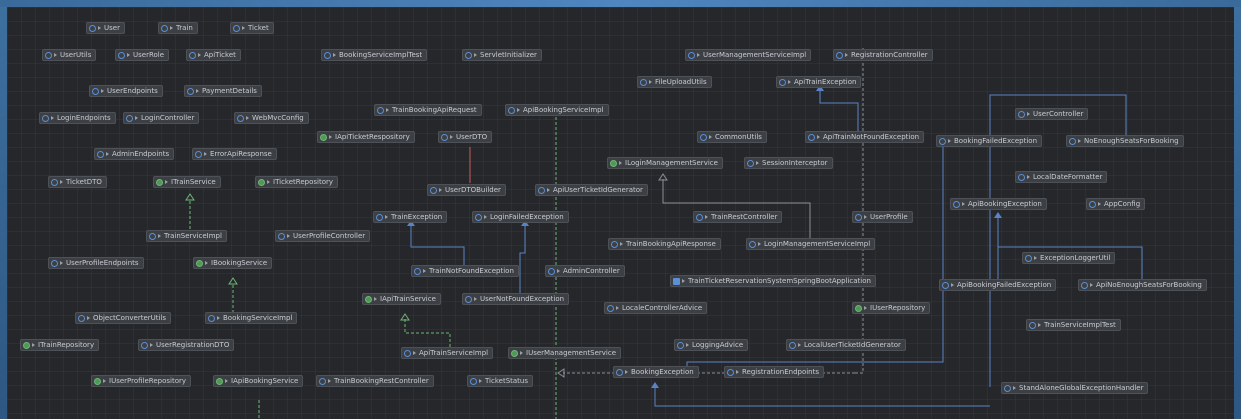  I want to click on node-bookingexception: BookingException, so click(656, 372).